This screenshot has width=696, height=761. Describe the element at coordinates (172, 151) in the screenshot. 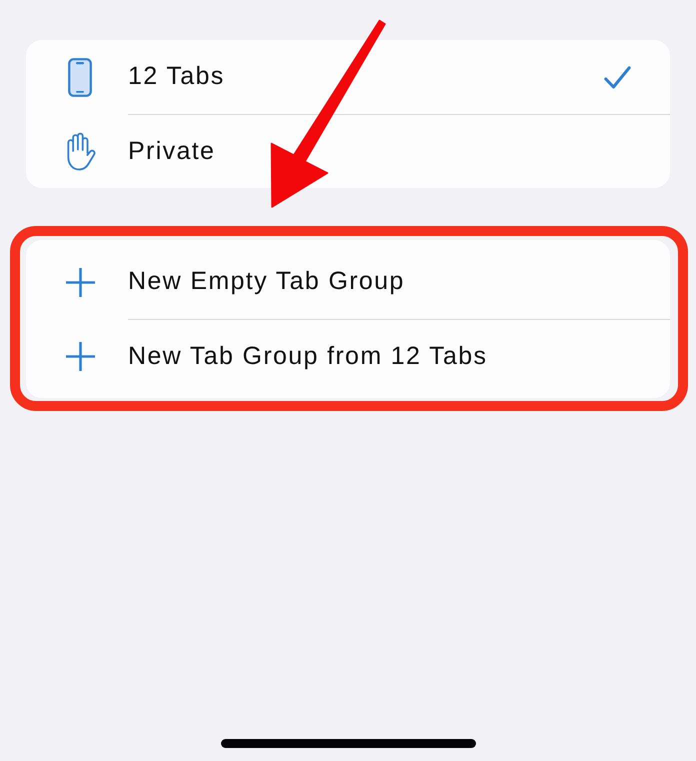

I see `menu-item: Private` at that location.